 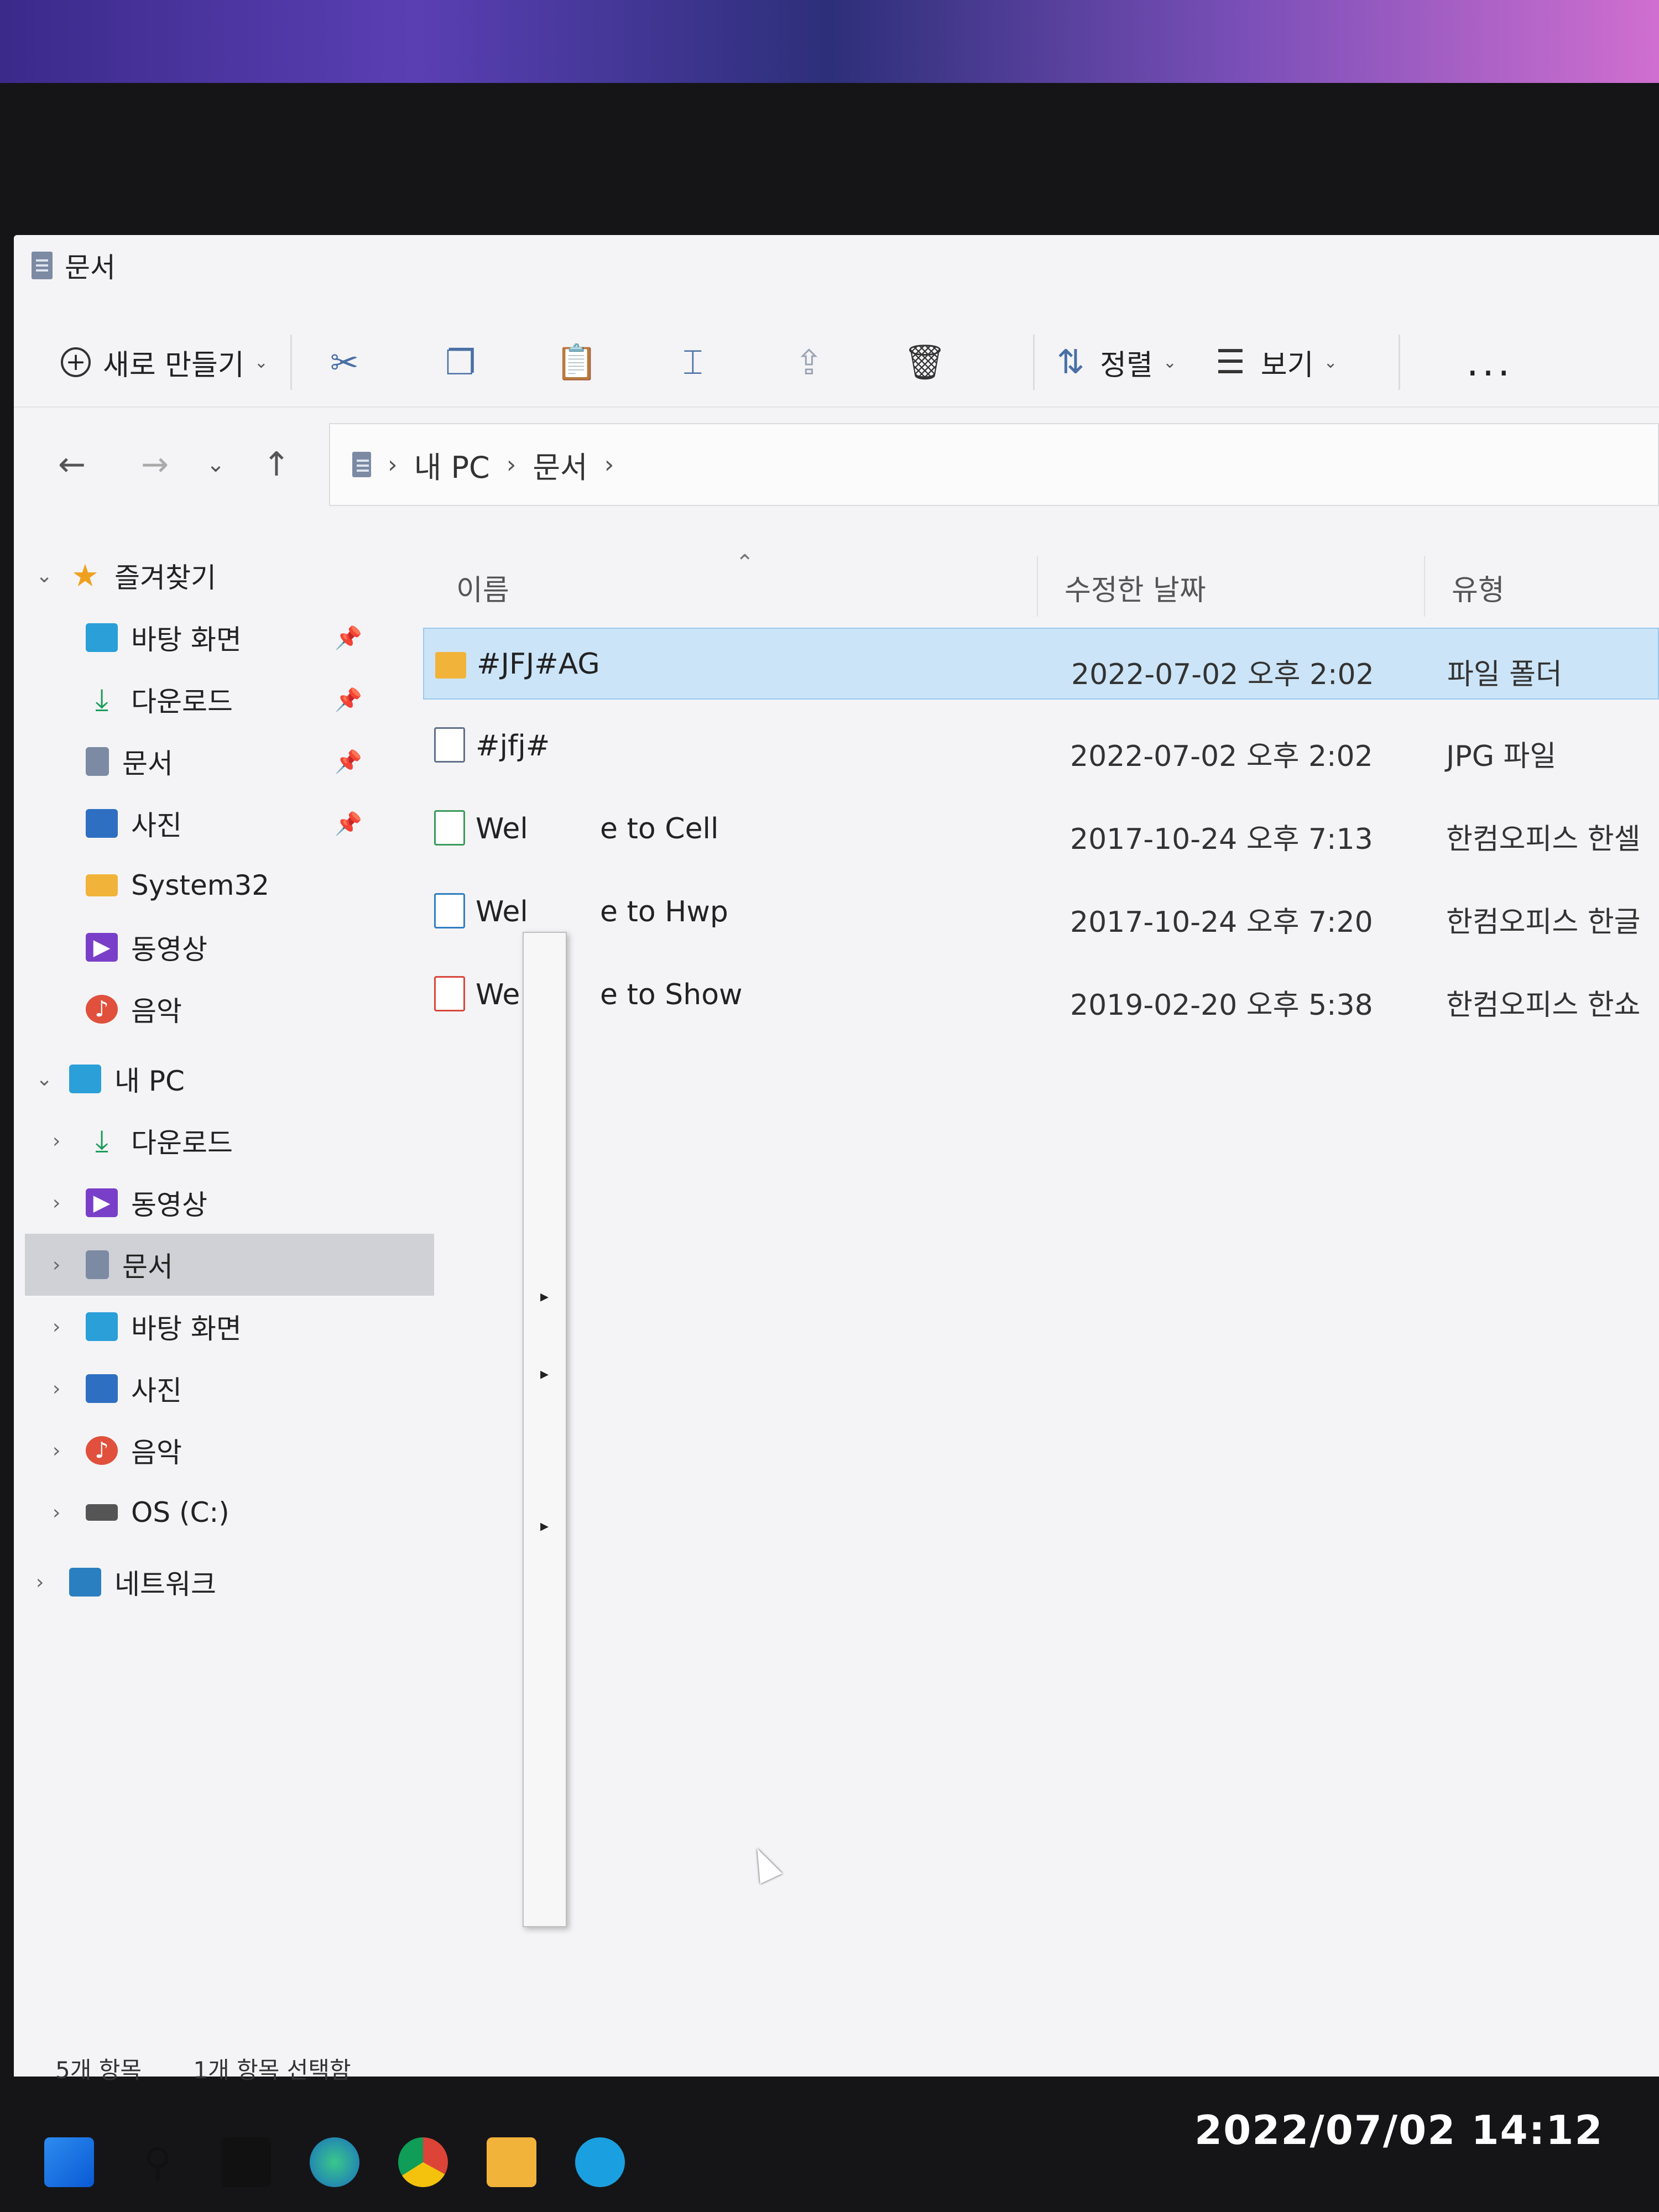 What do you see at coordinates (512, 2162) in the screenshot?
I see `file-explorer-icon` at bounding box center [512, 2162].